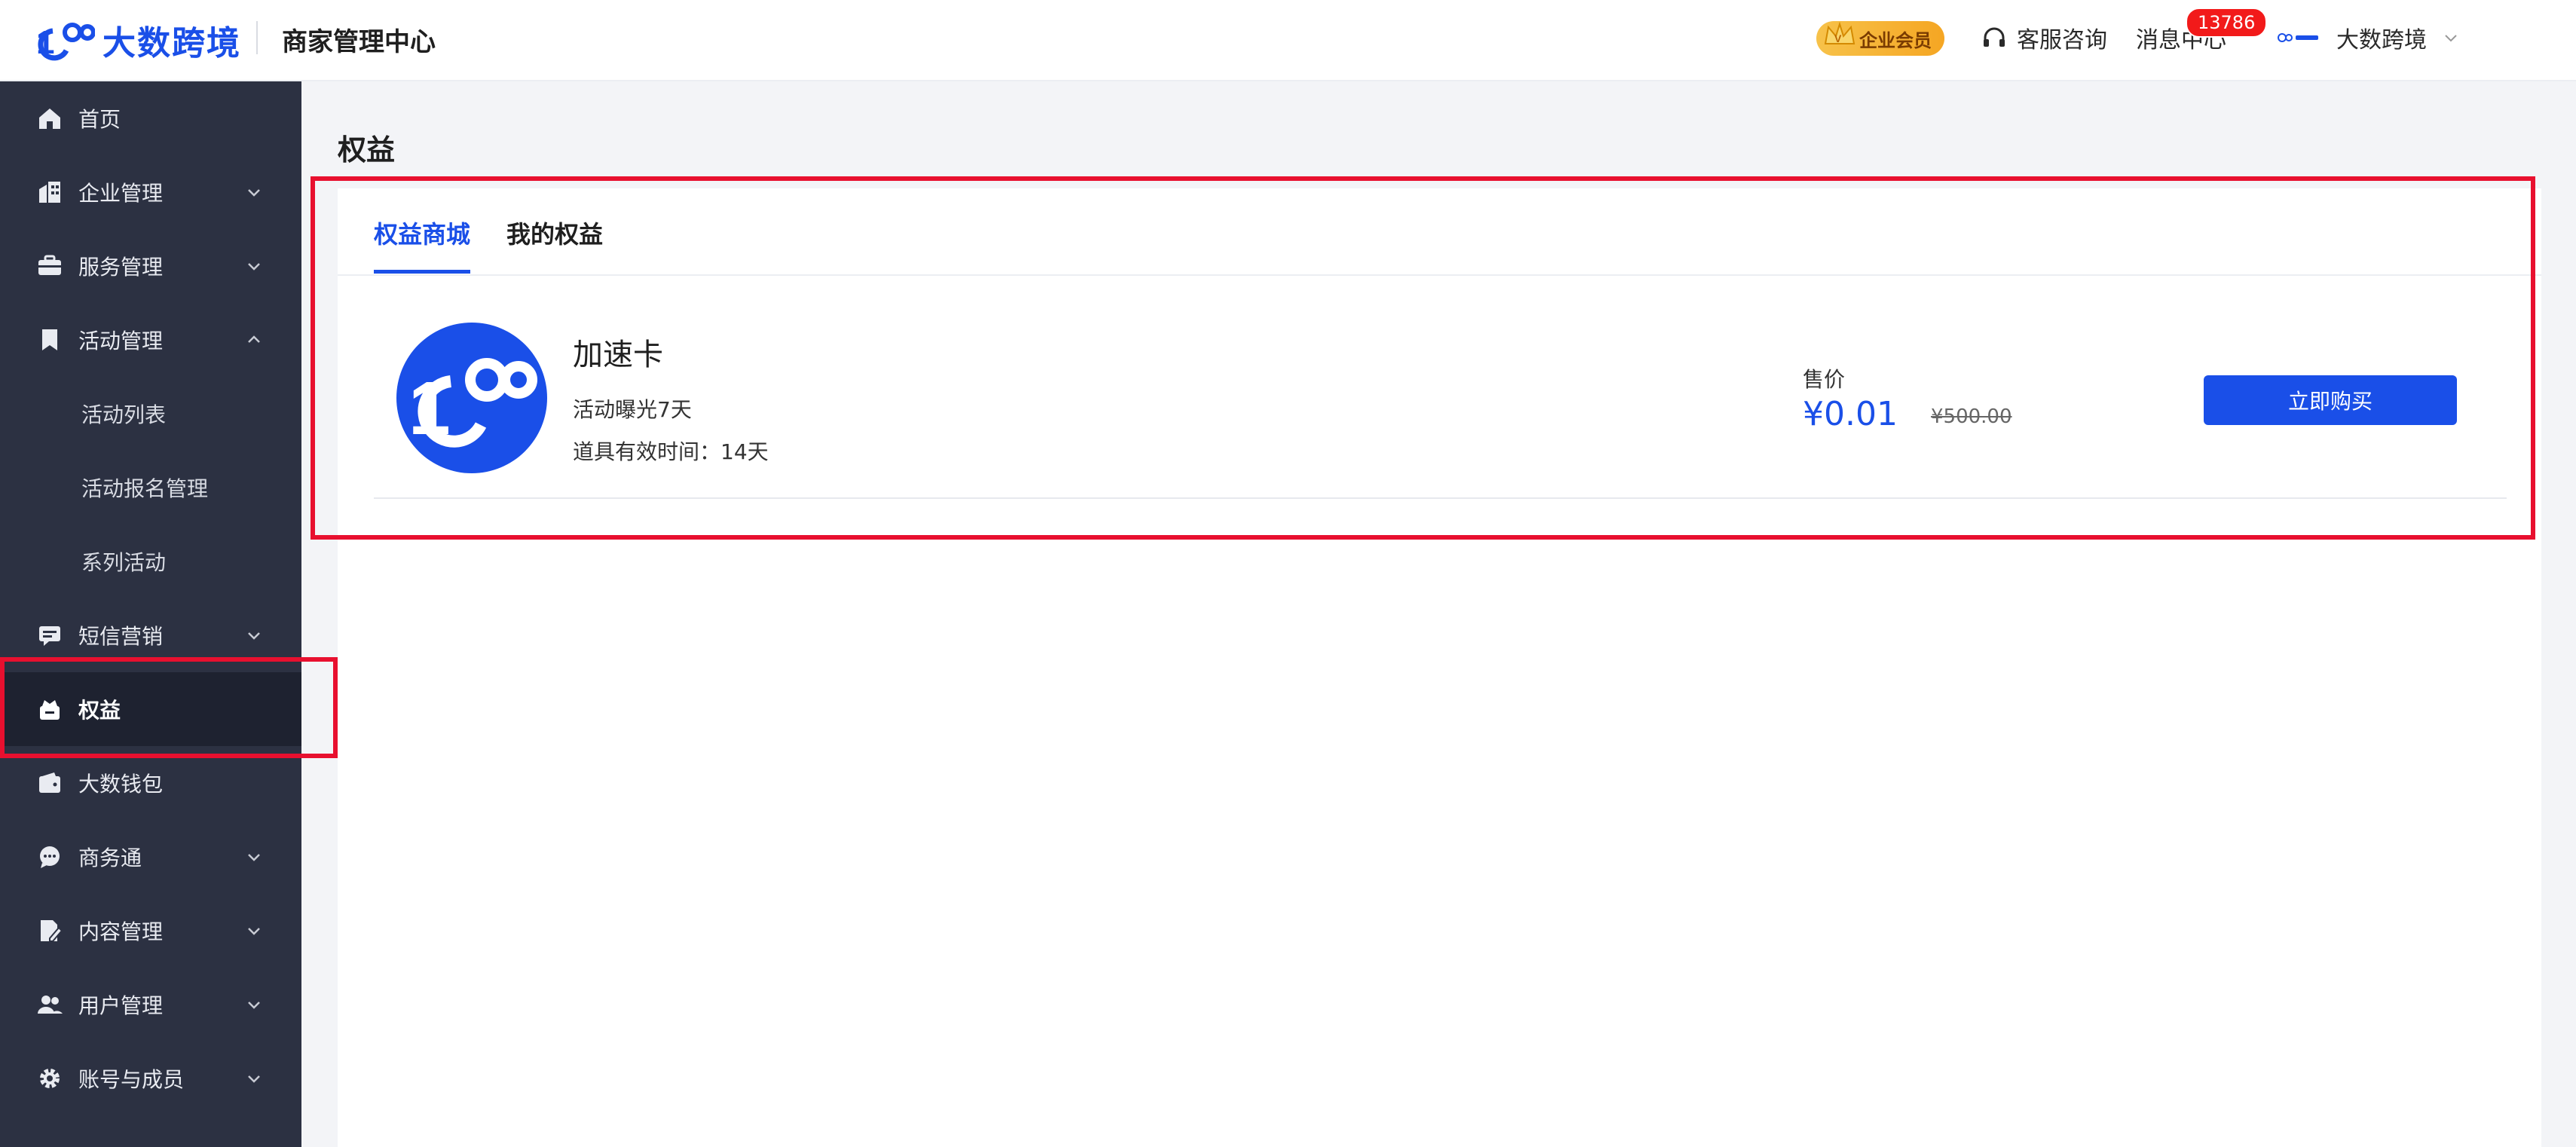  I want to click on sidebar-item-series-activity: 系列活动, so click(150, 561).